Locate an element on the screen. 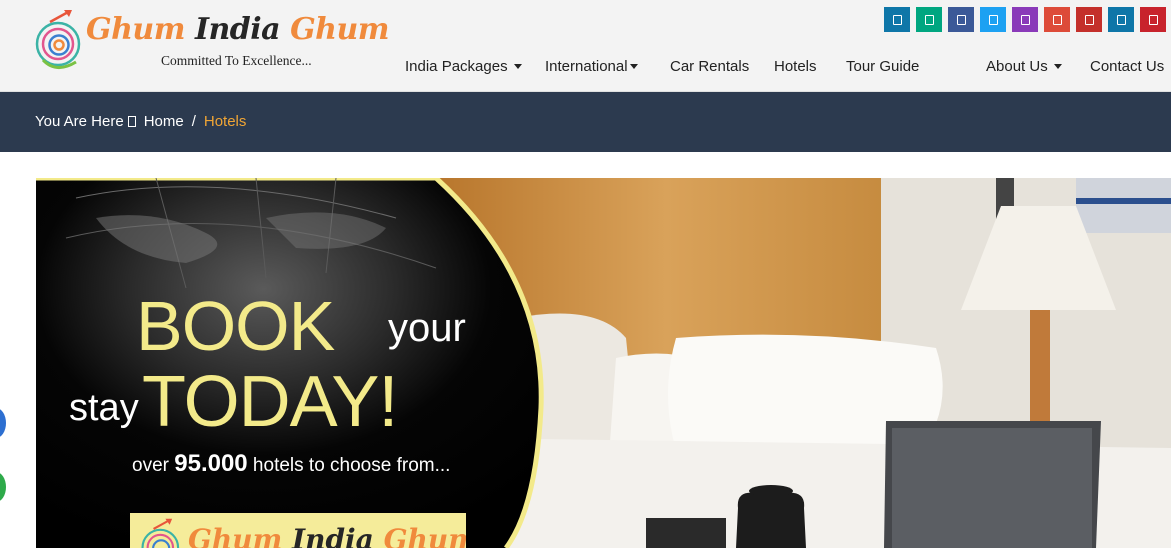 Image resolution: width=1171 pixels, height=548 pixels. floating-whatsapp-button is located at coordinates (3, 487).